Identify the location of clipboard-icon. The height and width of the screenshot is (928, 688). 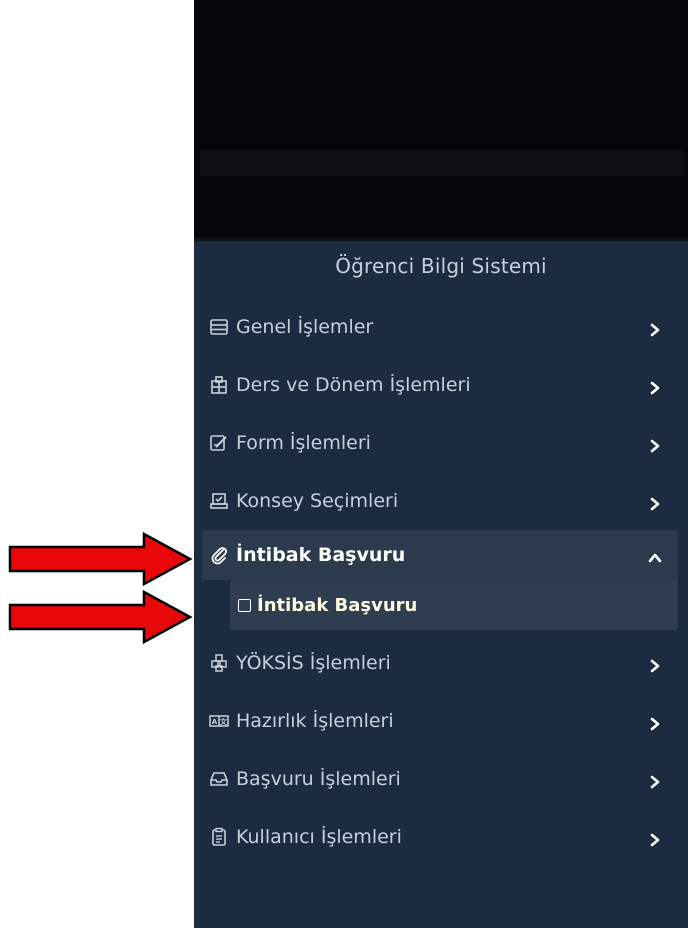
(219, 837).